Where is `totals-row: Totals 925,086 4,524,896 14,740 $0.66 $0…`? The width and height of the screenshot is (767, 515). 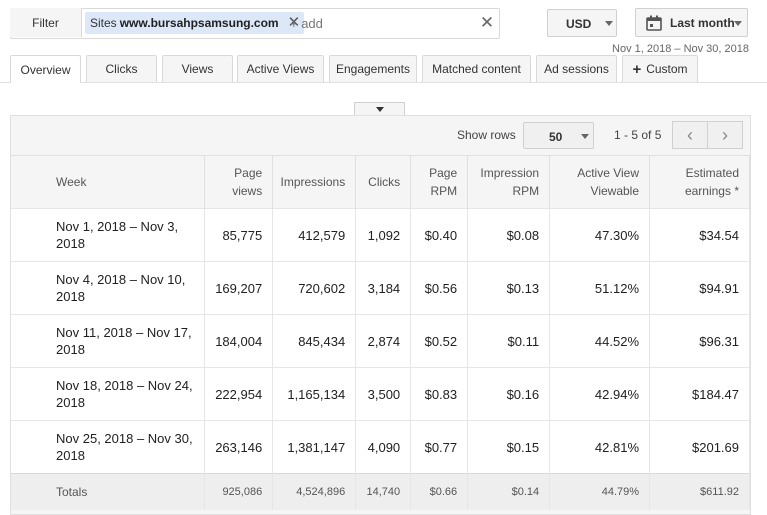 totals-row: Totals 925,086 4,524,896 14,740 $0.66 $0… is located at coordinates (380, 491).